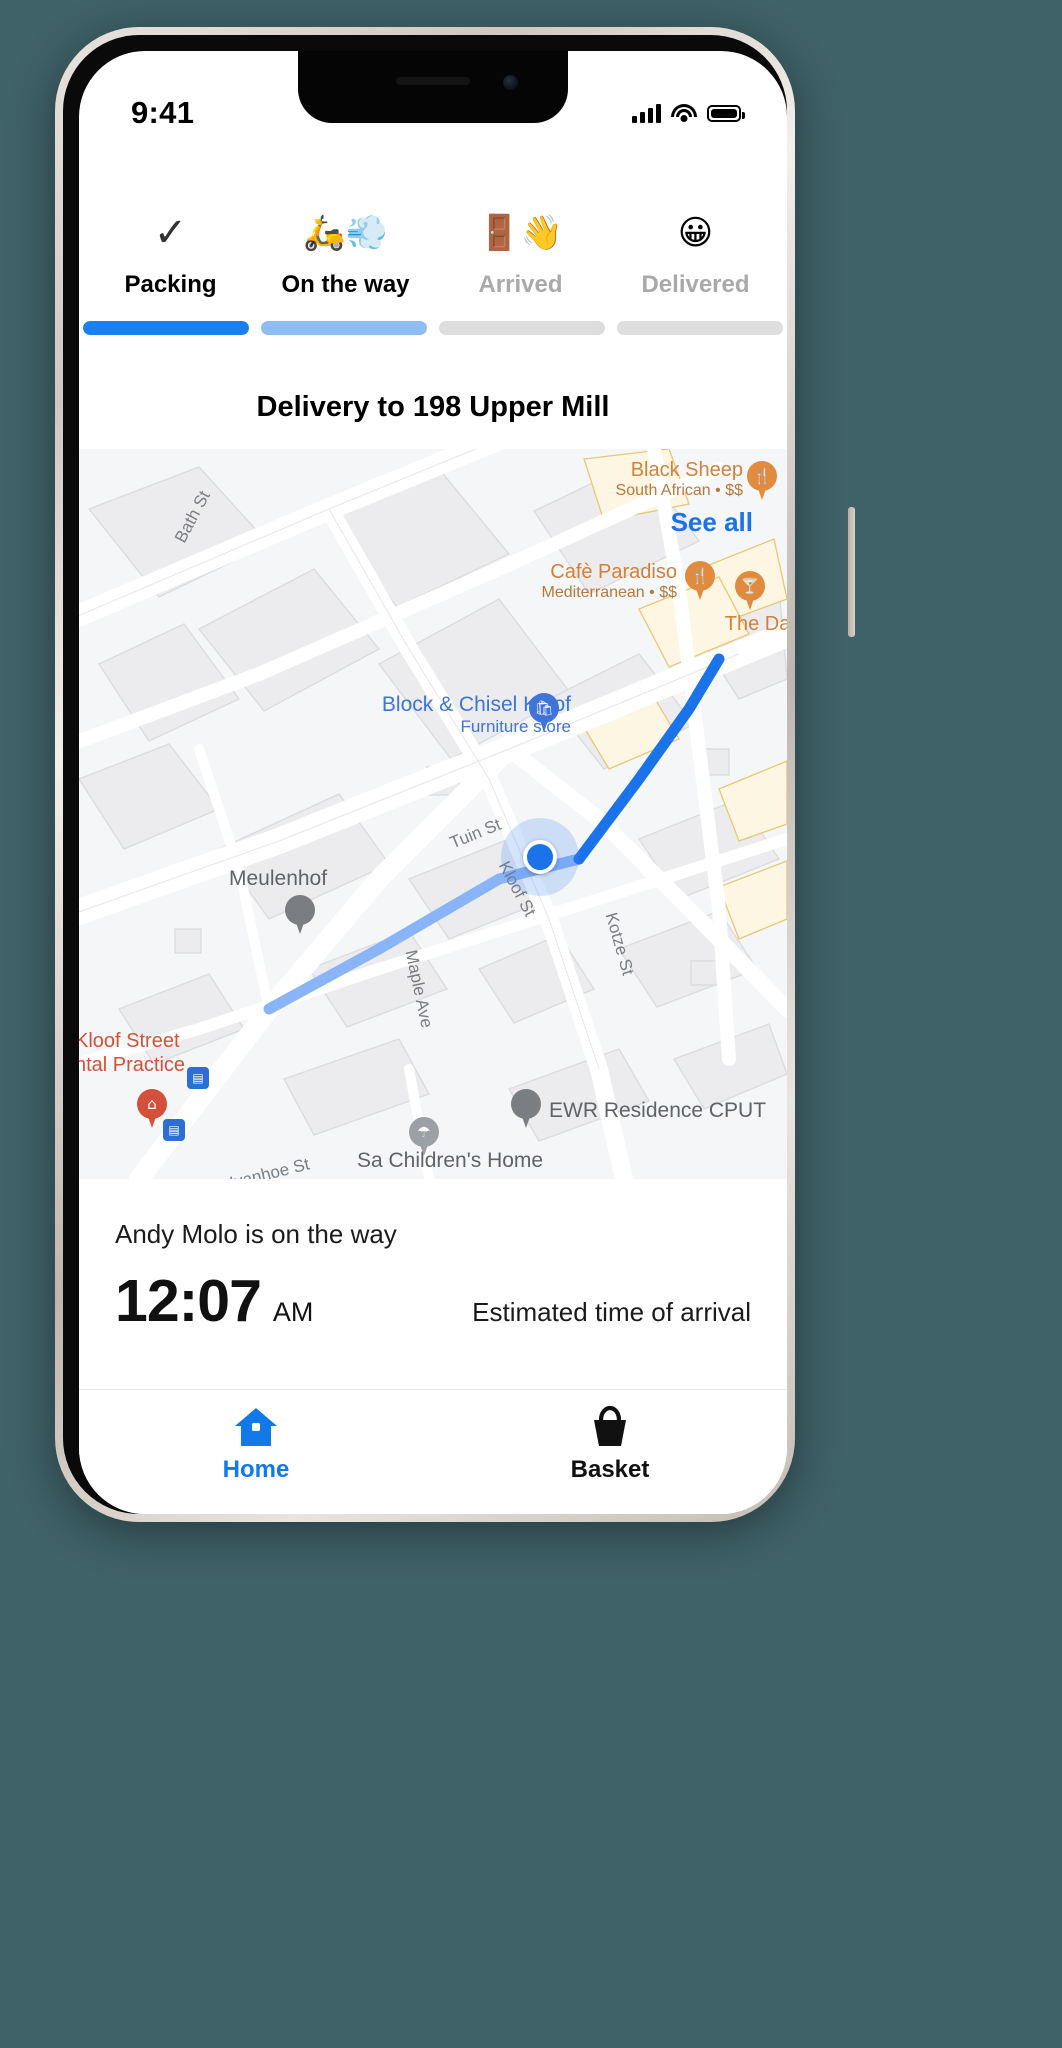  What do you see at coordinates (726, 113) in the screenshot?
I see `battery-icon` at bounding box center [726, 113].